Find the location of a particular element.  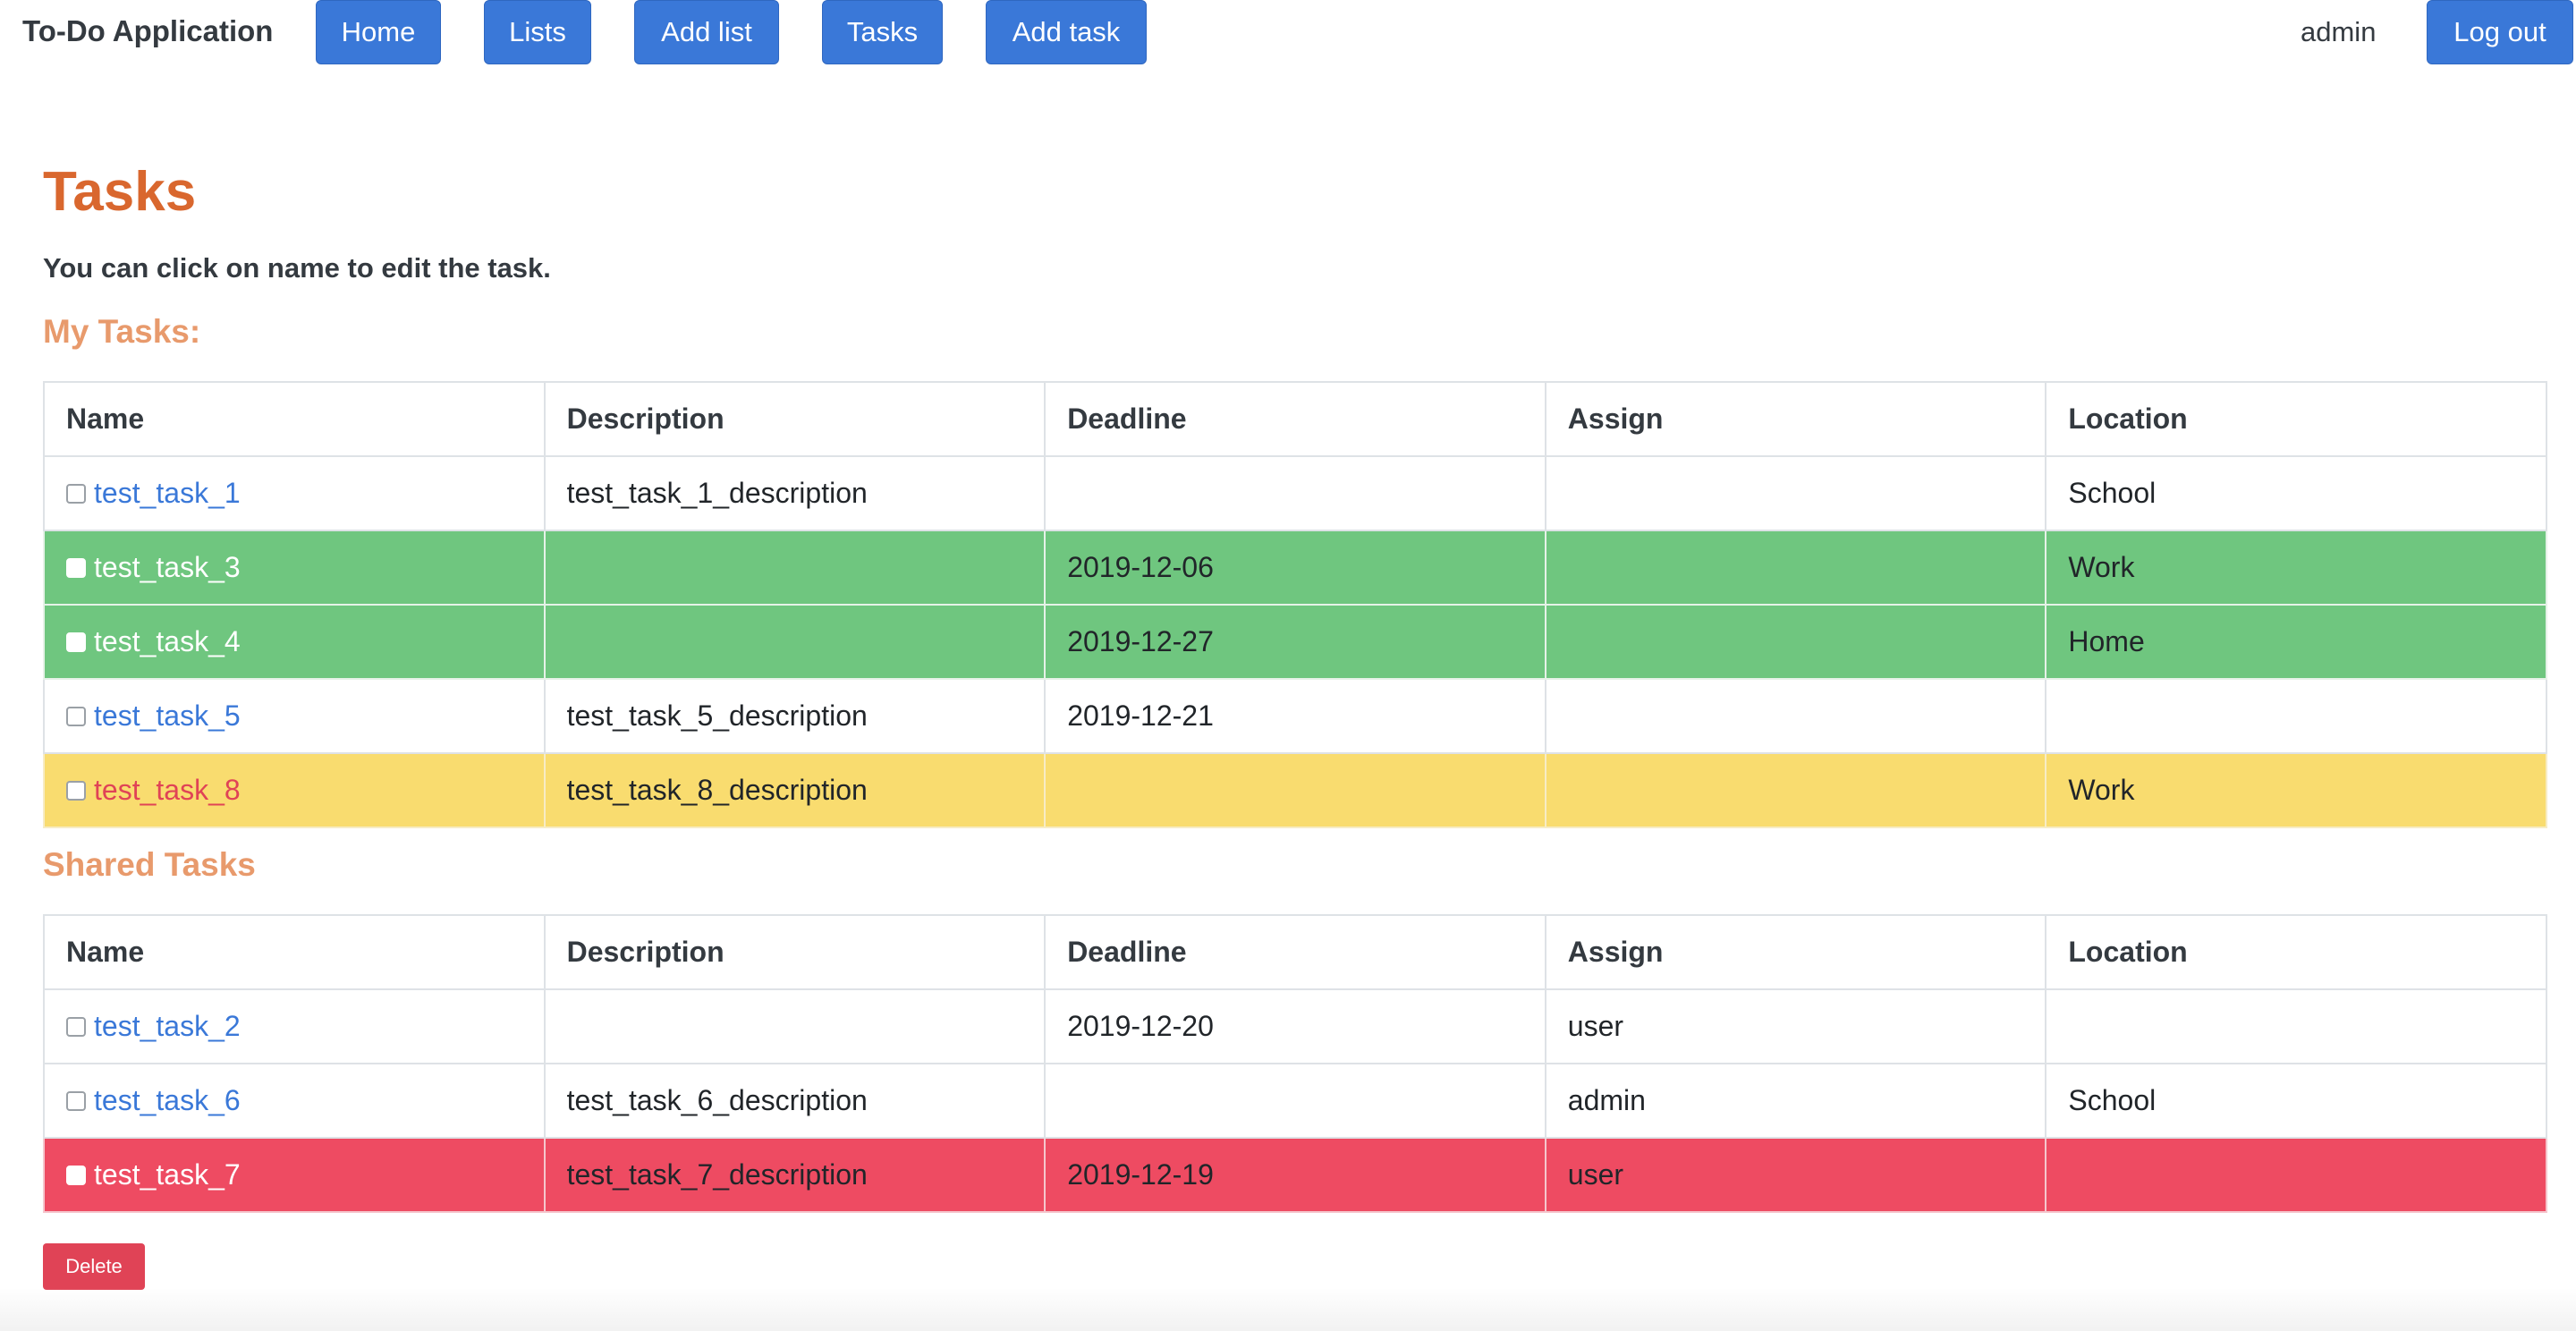

task-name-wrapper: test_task_3 is located at coordinates (294, 568).